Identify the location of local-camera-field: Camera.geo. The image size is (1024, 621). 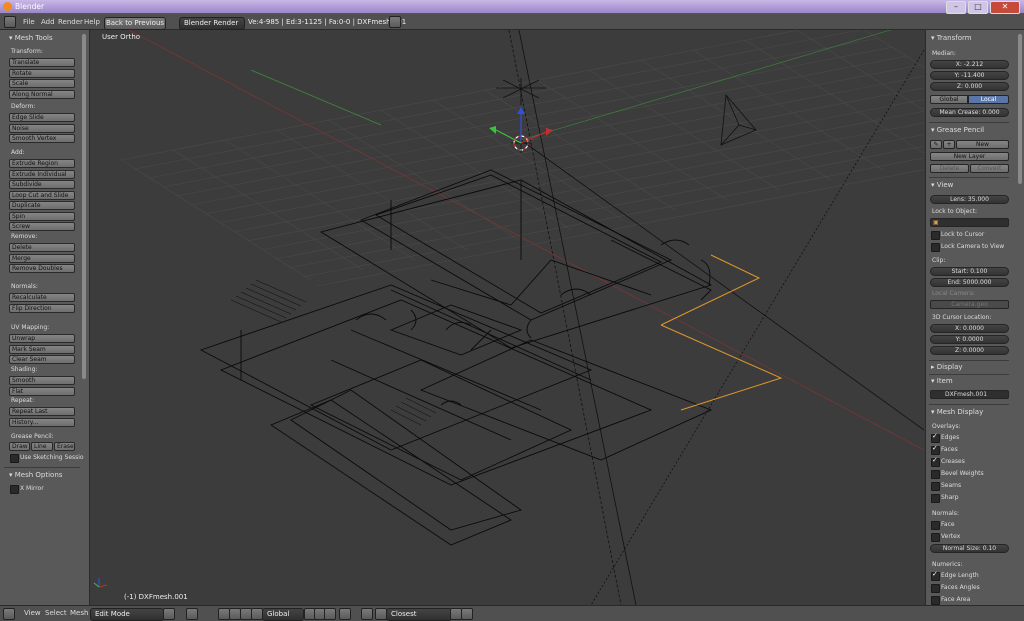
(969, 304).